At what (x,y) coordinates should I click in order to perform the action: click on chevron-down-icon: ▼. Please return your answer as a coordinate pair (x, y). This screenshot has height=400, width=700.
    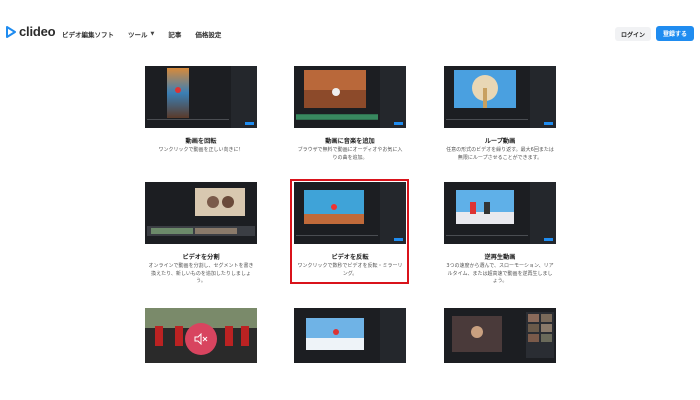
    Looking at the image, I should click on (152, 34).